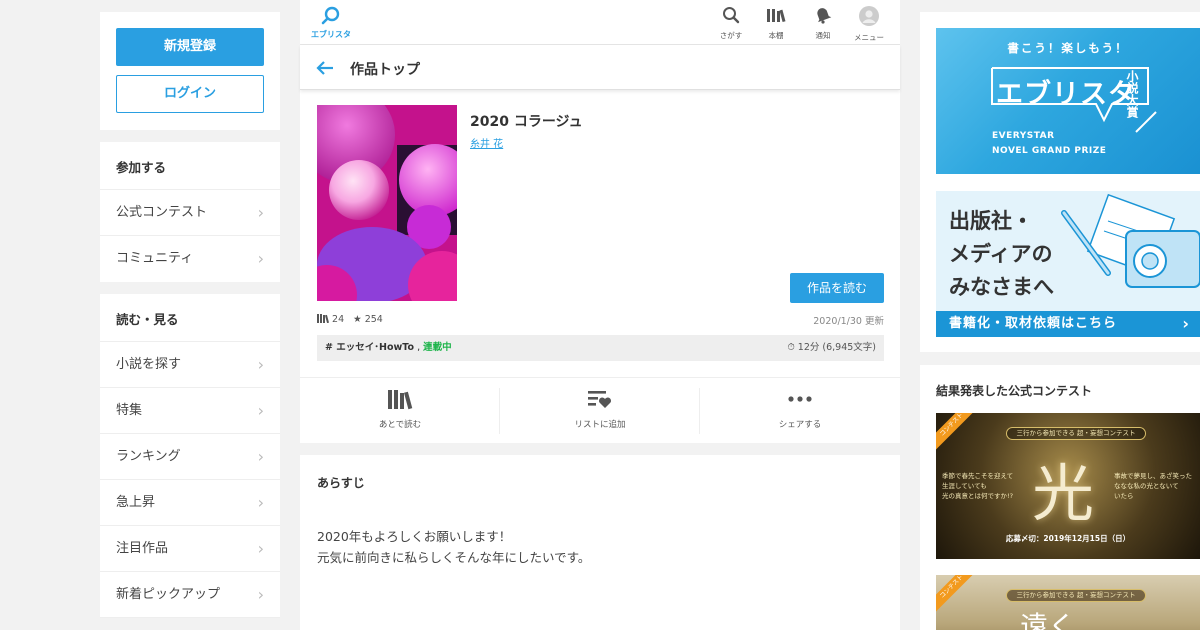 The width and height of the screenshot is (1200, 630). I want to click on banner1-logo: エブリスタ, so click(1066, 94).